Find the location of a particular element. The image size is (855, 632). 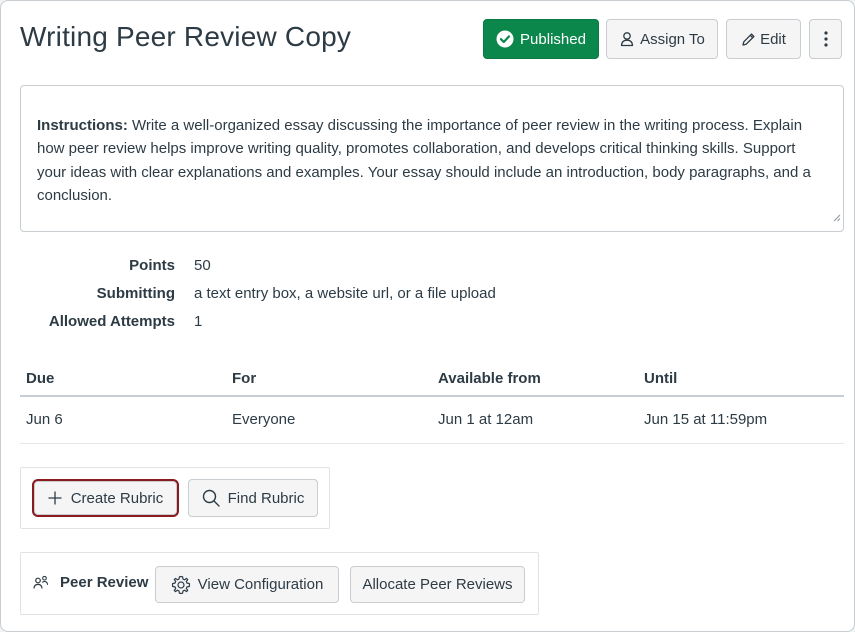

view-configuration-button: View Configuration is located at coordinates (247, 584).